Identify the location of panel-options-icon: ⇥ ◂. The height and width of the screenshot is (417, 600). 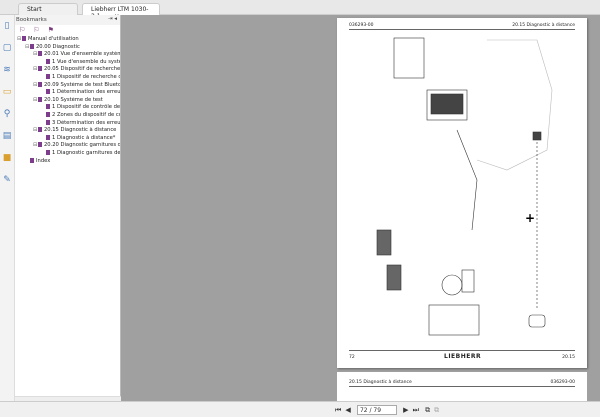
(112, 19).